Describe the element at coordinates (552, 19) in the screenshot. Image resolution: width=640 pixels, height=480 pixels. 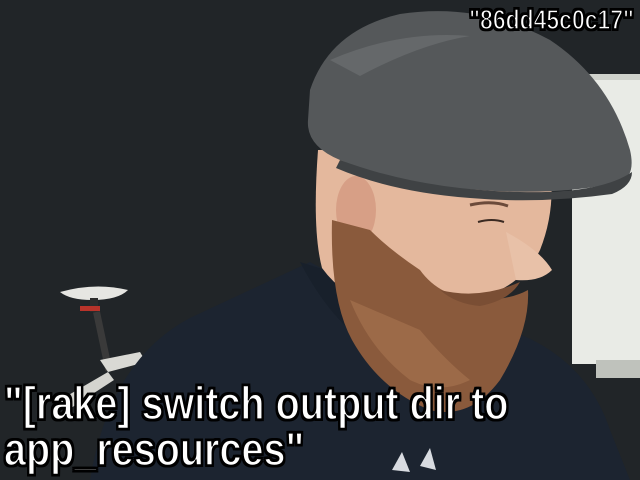
I see `commit-hash-label: "86dd45c0c17"` at that location.